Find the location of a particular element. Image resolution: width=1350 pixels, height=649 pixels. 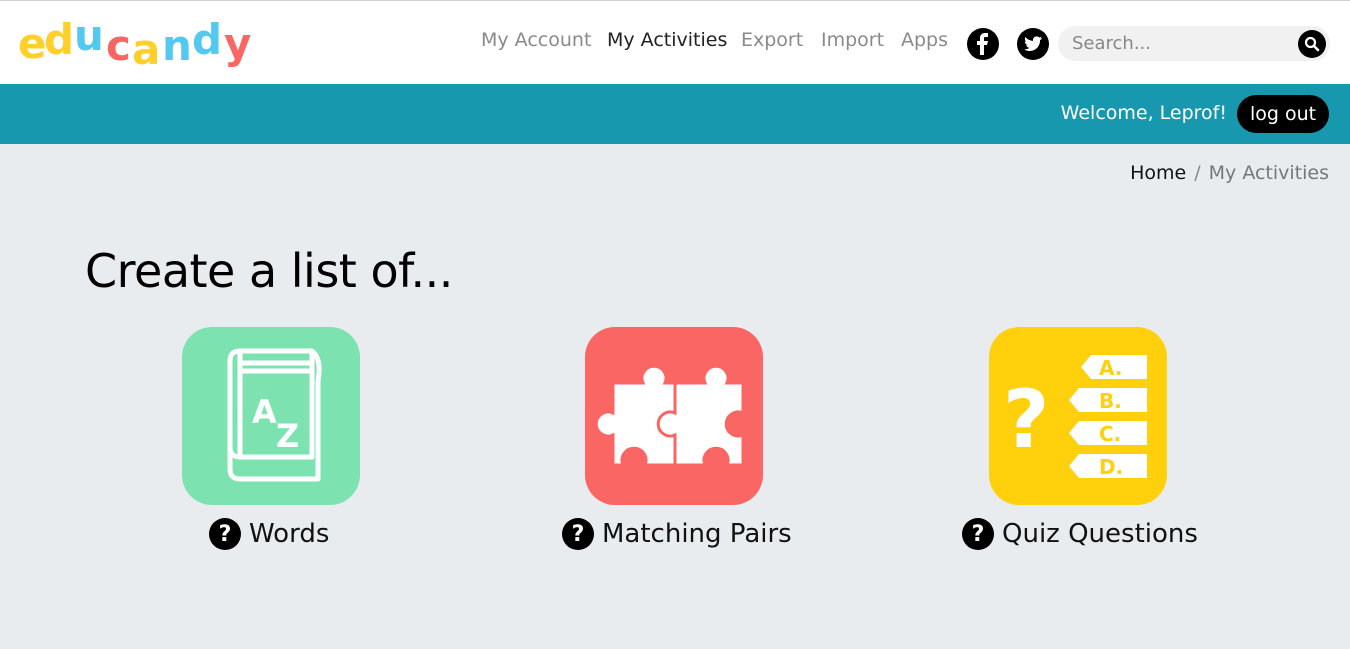

svg-text: D. is located at coordinates (1111, 467).